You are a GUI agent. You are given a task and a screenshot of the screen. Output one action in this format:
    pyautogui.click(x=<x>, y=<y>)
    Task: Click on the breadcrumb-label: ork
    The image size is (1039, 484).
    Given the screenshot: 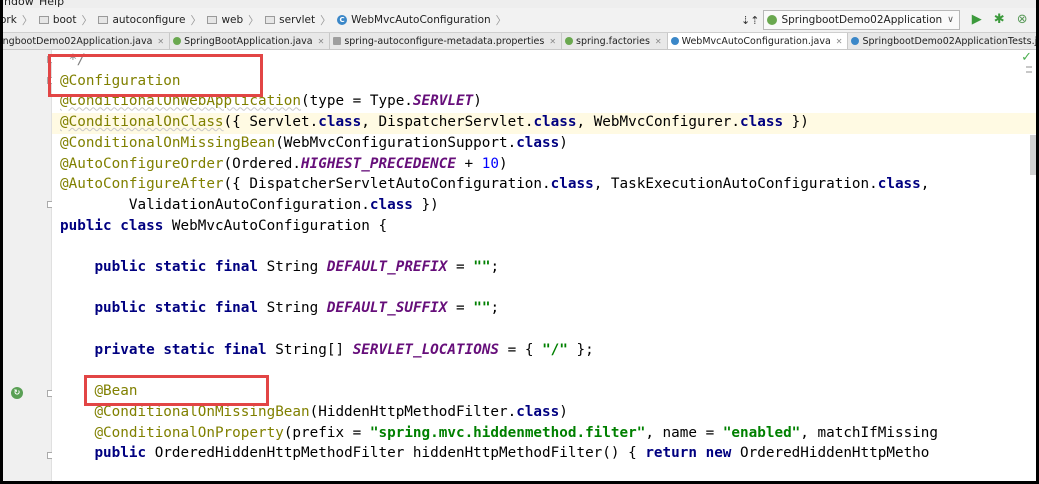 What is the action you would take?
    pyautogui.click(x=10, y=20)
    